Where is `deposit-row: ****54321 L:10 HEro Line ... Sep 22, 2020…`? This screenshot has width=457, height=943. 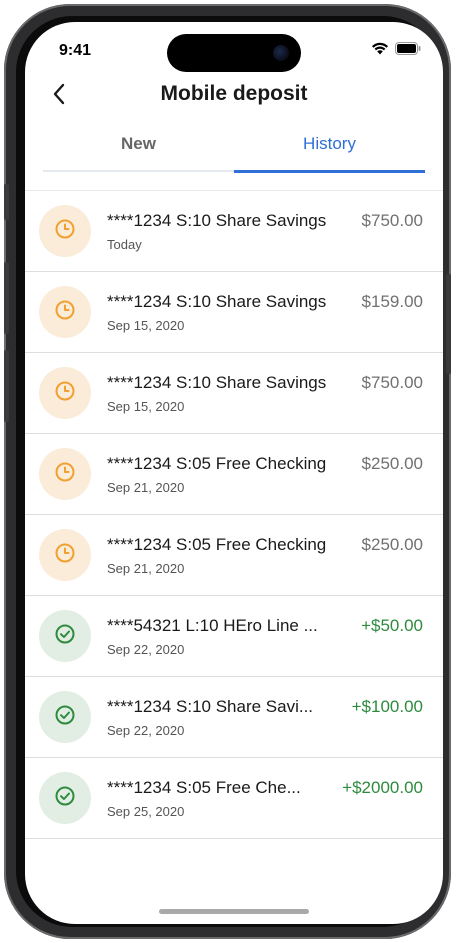 deposit-row: ****54321 L:10 HEro Line ... Sep 22, 2020… is located at coordinates (234, 636).